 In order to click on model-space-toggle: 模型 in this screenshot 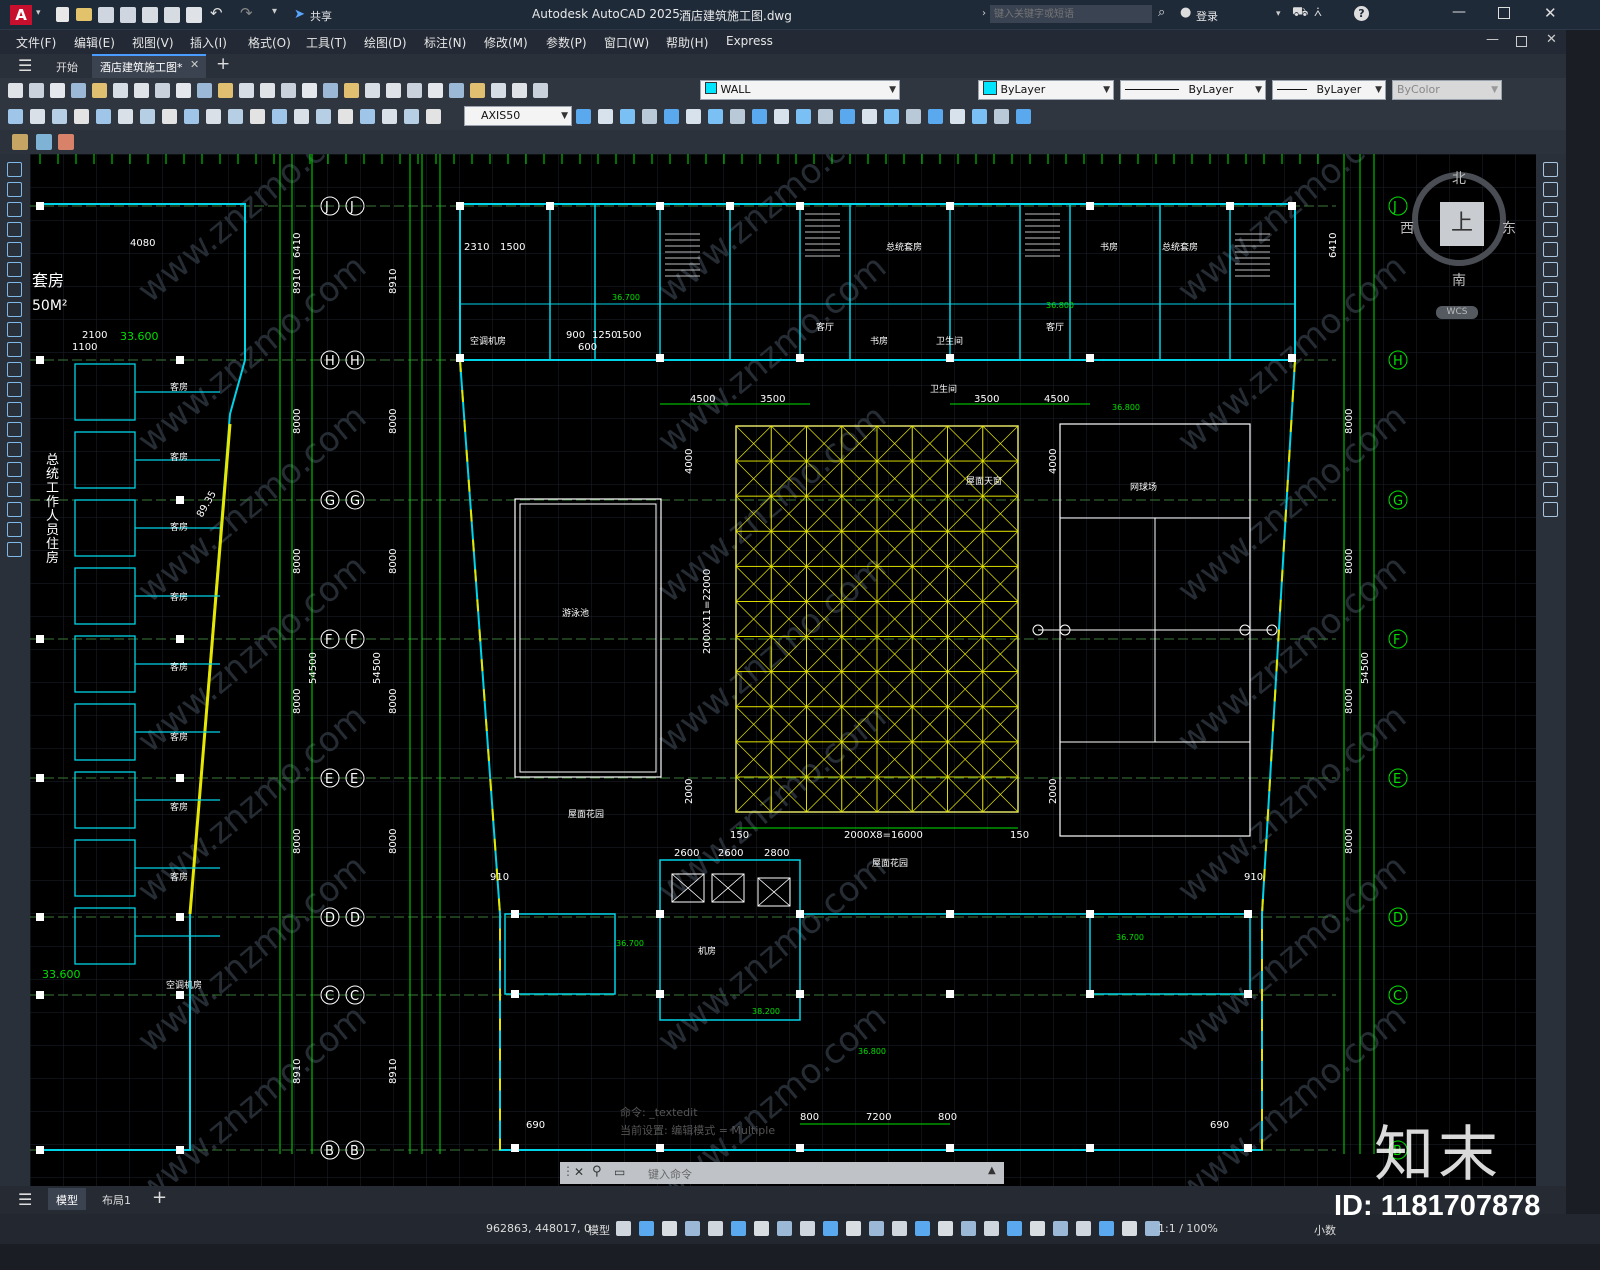, I will do `click(599, 1230)`.